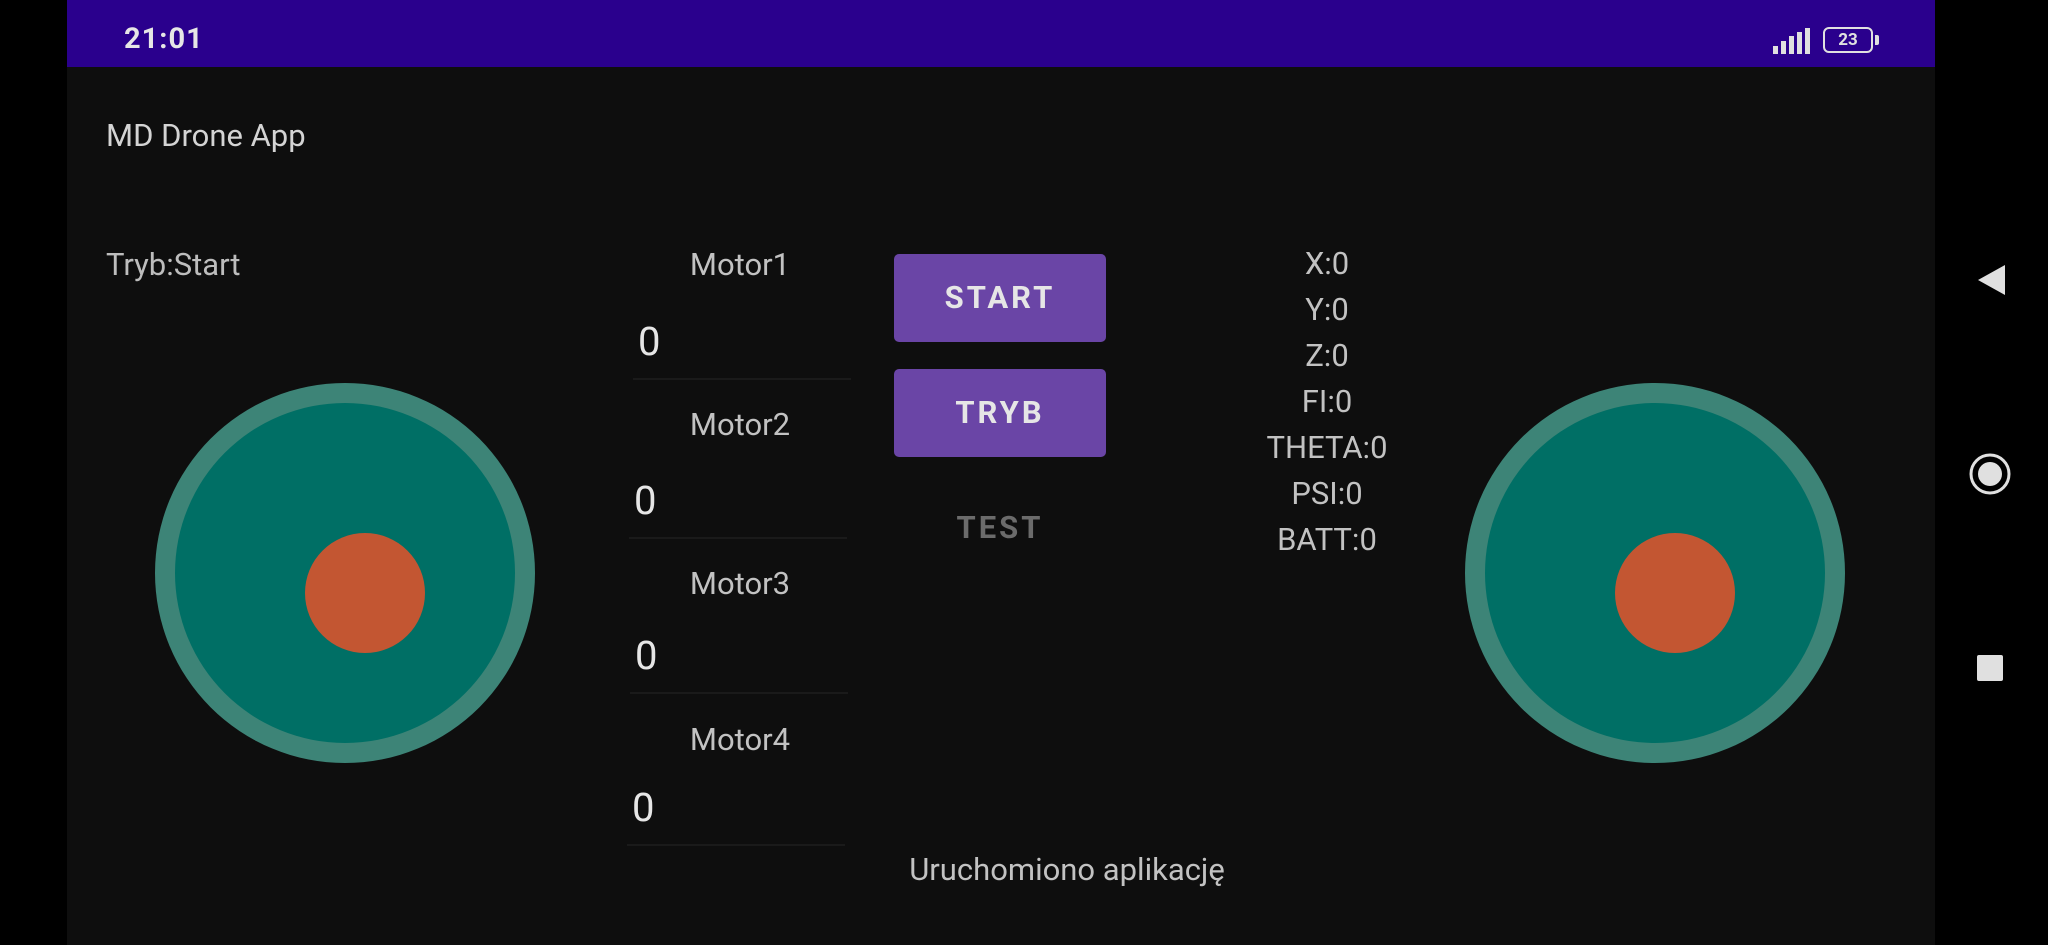 The height and width of the screenshot is (945, 2048). What do you see at coordinates (1327, 309) in the screenshot?
I see `telemetry-y: Y:0` at bounding box center [1327, 309].